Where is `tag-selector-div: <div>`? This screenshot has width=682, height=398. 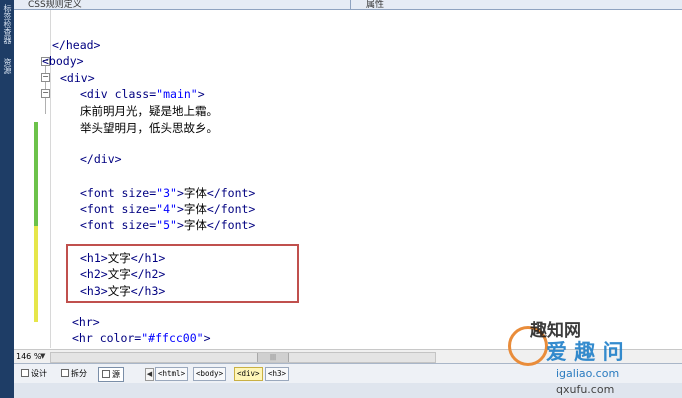
tag-selector-div: <div> is located at coordinates (248, 374).